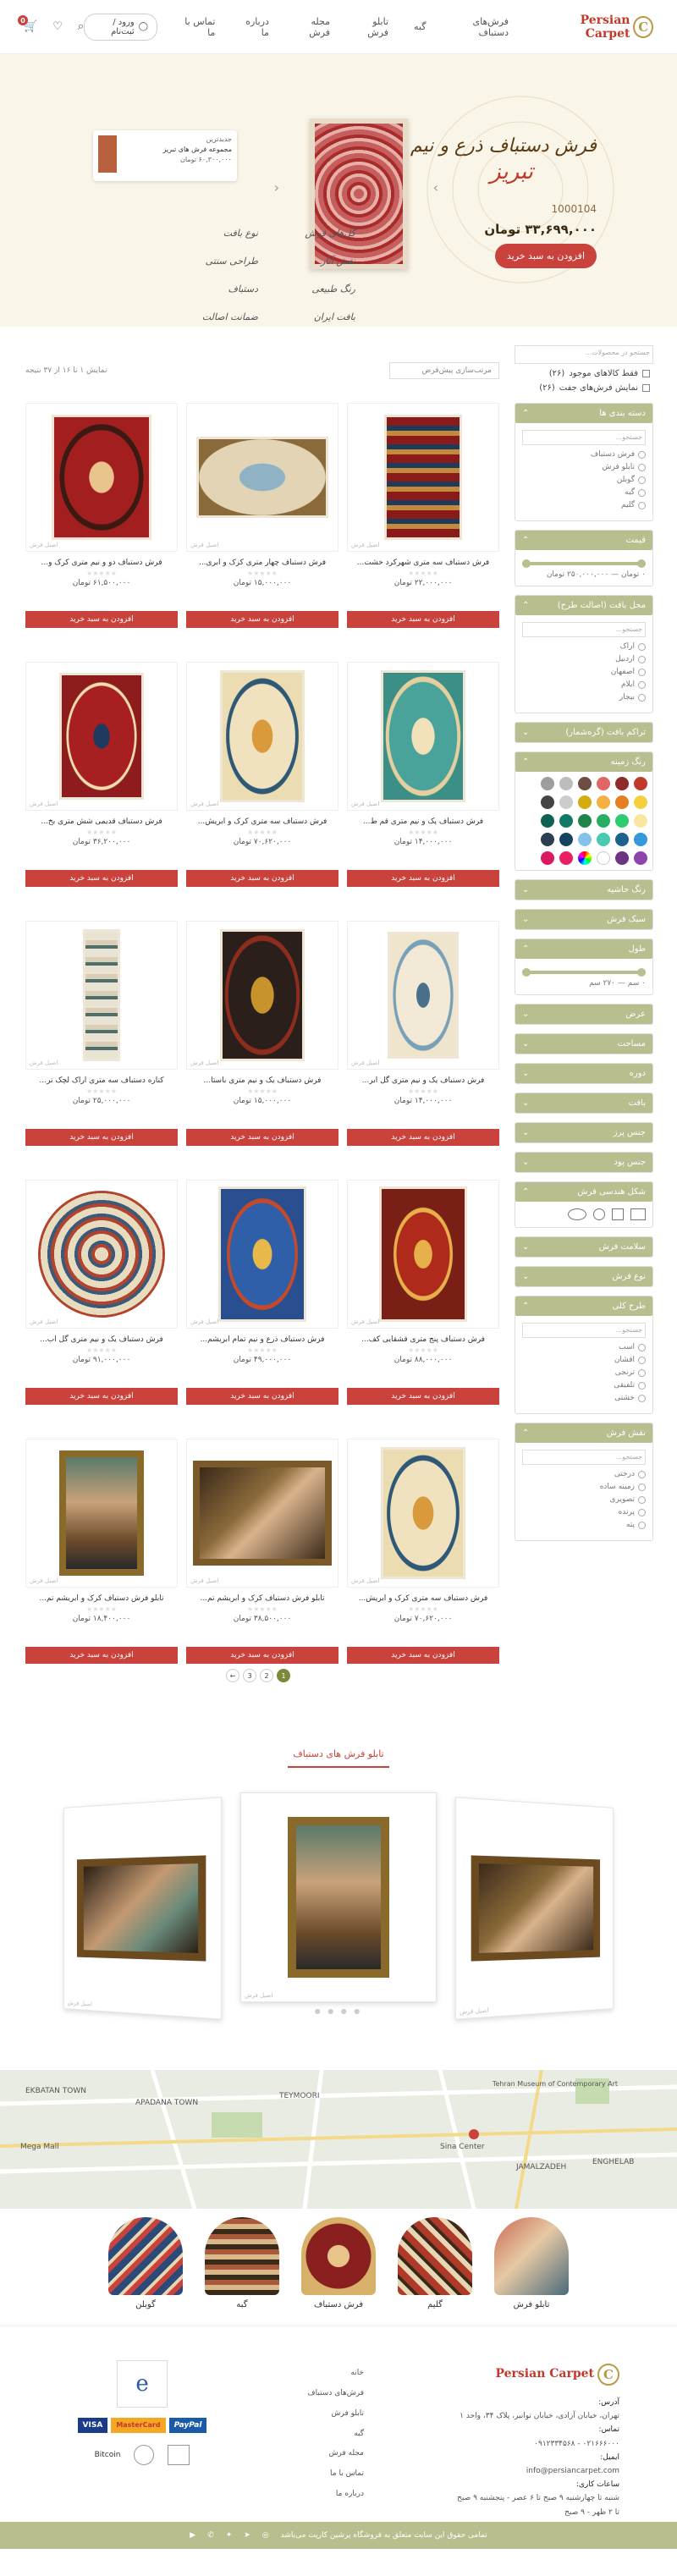 The height and width of the screenshot is (2576, 677). I want to click on heart-icon: ♡, so click(57, 26).